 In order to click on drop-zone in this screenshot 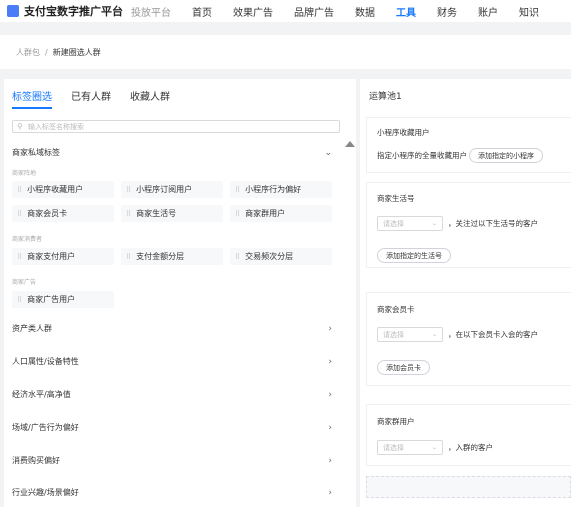, I will do `click(468, 487)`.